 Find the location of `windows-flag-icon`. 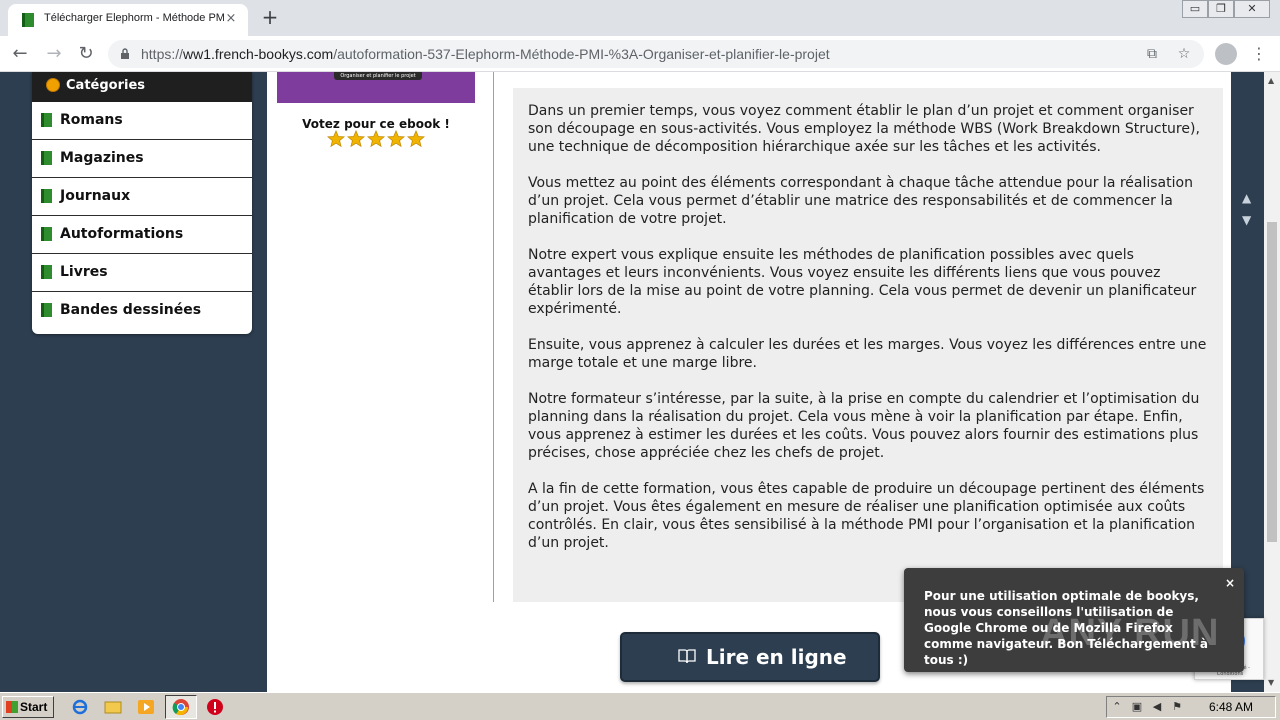

windows-flag-icon is located at coordinates (12, 707).